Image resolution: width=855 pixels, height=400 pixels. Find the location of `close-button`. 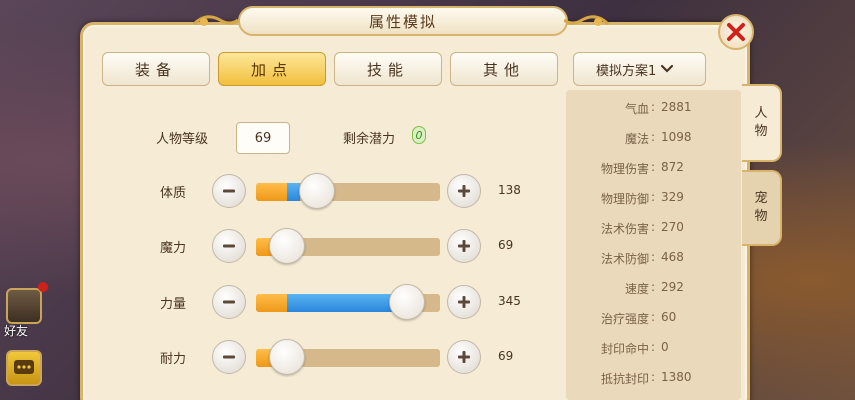

close-button is located at coordinates (736, 32).